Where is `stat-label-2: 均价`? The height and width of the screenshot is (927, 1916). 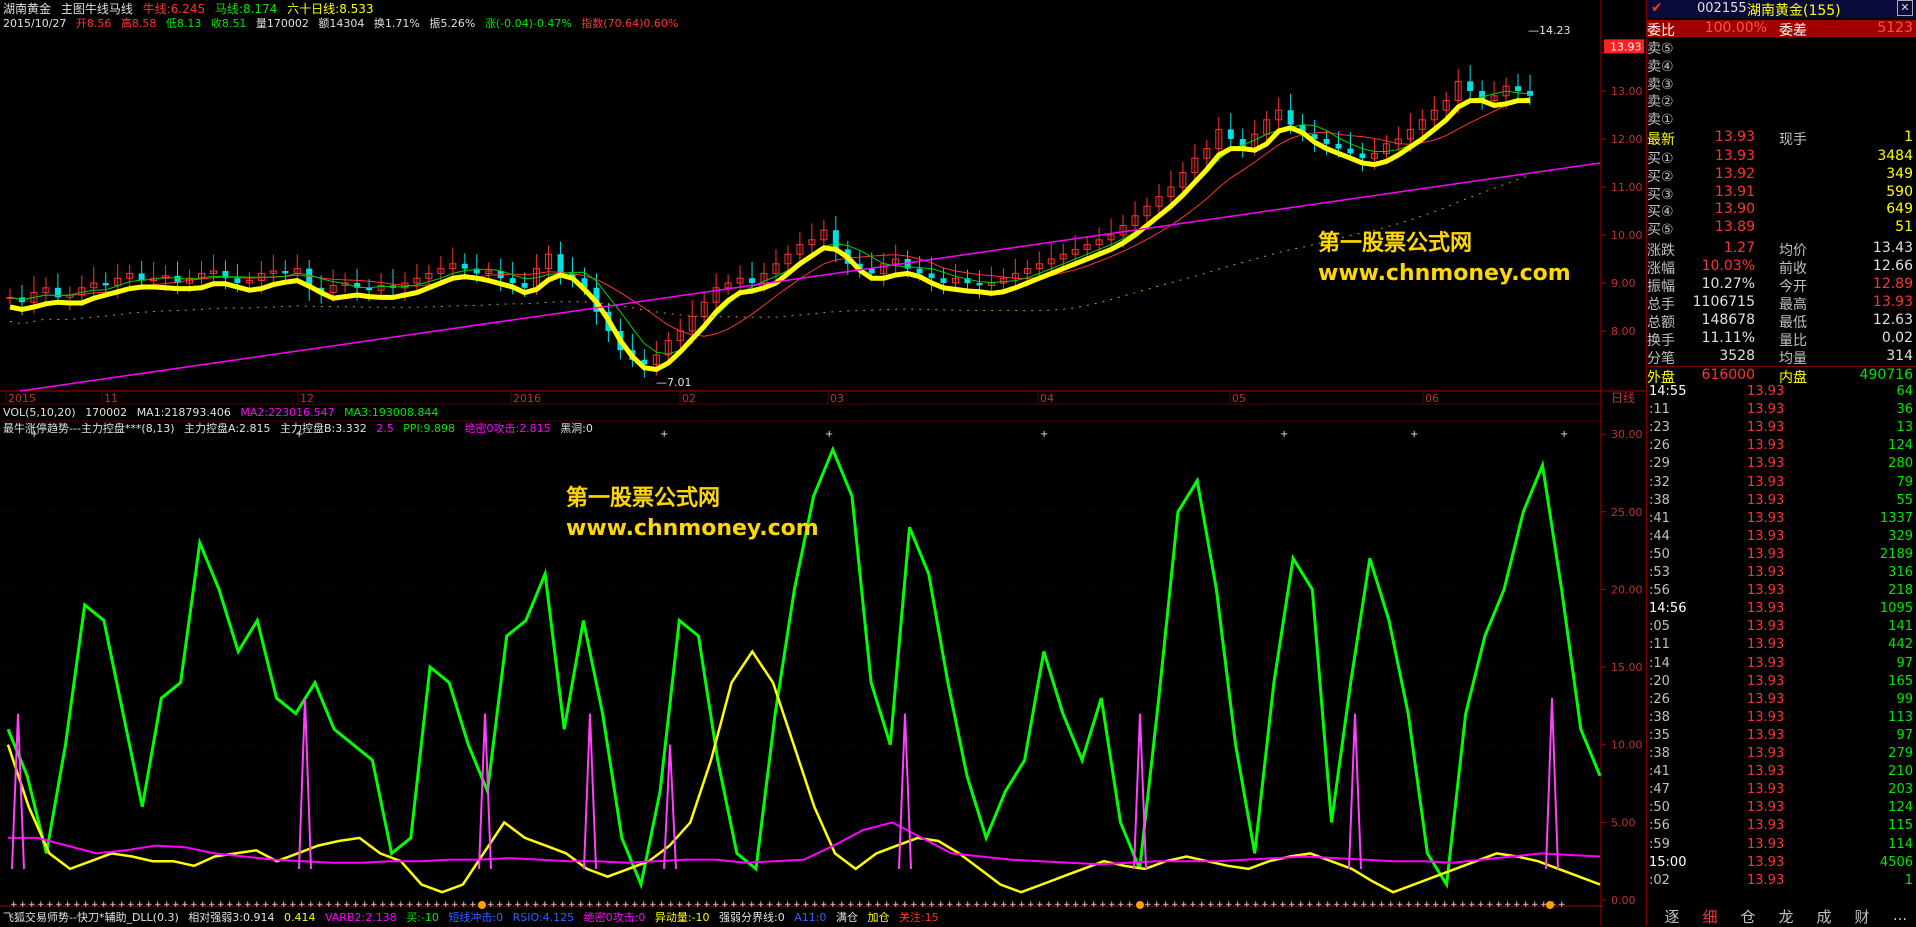
stat-label-2: 均价 is located at coordinates (1793, 251).